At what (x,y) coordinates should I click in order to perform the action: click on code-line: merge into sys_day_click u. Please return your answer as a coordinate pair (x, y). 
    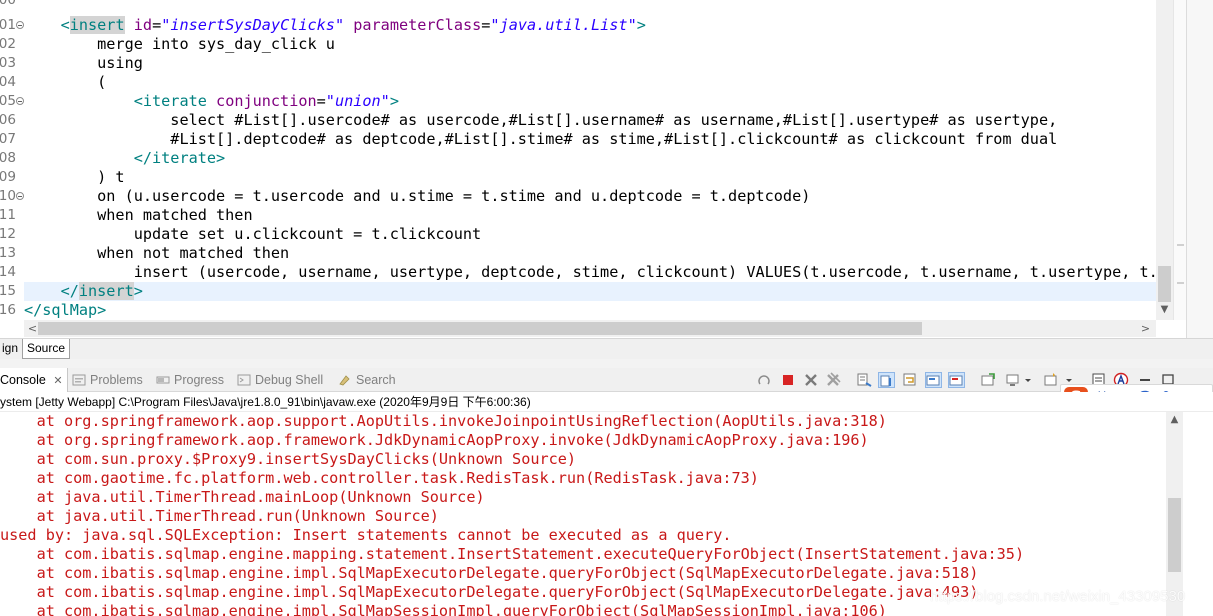
    Looking at the image, I should click on (179, 44).